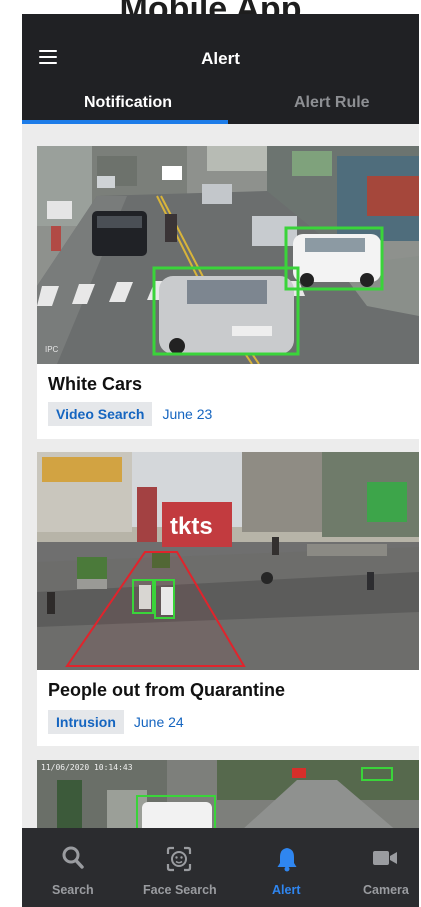 The height and width of the screenshot is (907, 421). What do you see at coordinates (179, 859) in the screenshot?
I see `face-scan-icon` at bounding box center [179, 859].